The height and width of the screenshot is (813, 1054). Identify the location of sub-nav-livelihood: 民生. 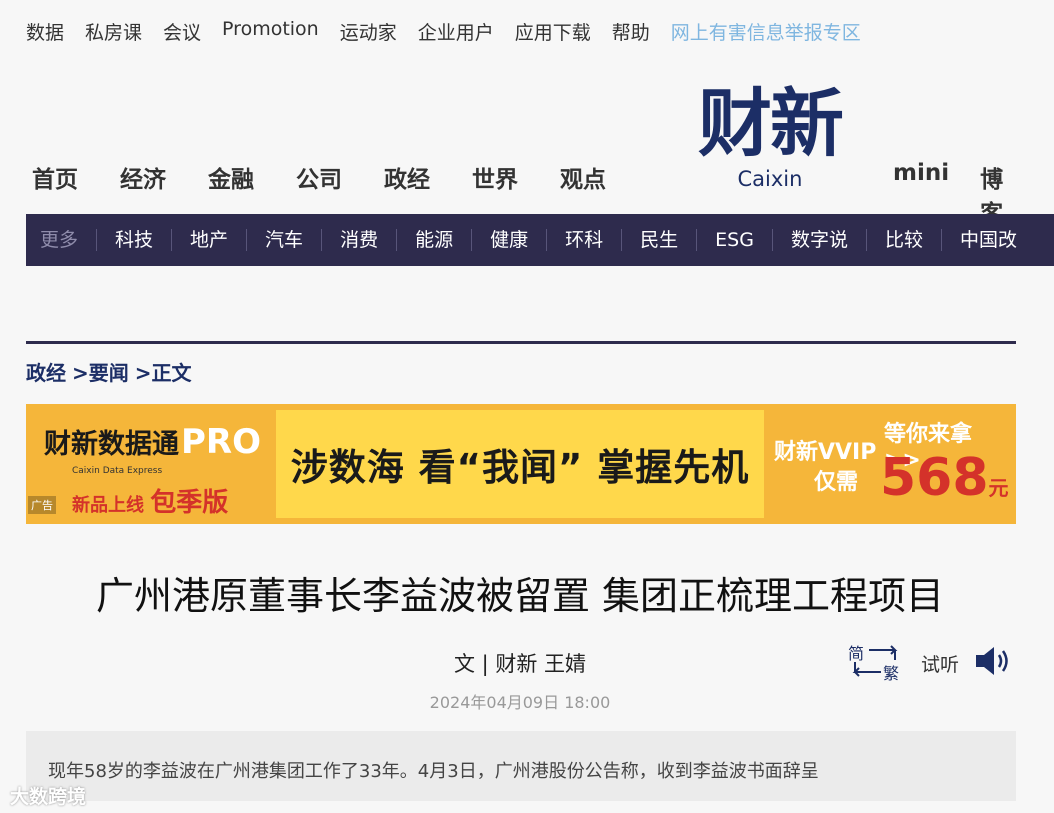
(660, 240).